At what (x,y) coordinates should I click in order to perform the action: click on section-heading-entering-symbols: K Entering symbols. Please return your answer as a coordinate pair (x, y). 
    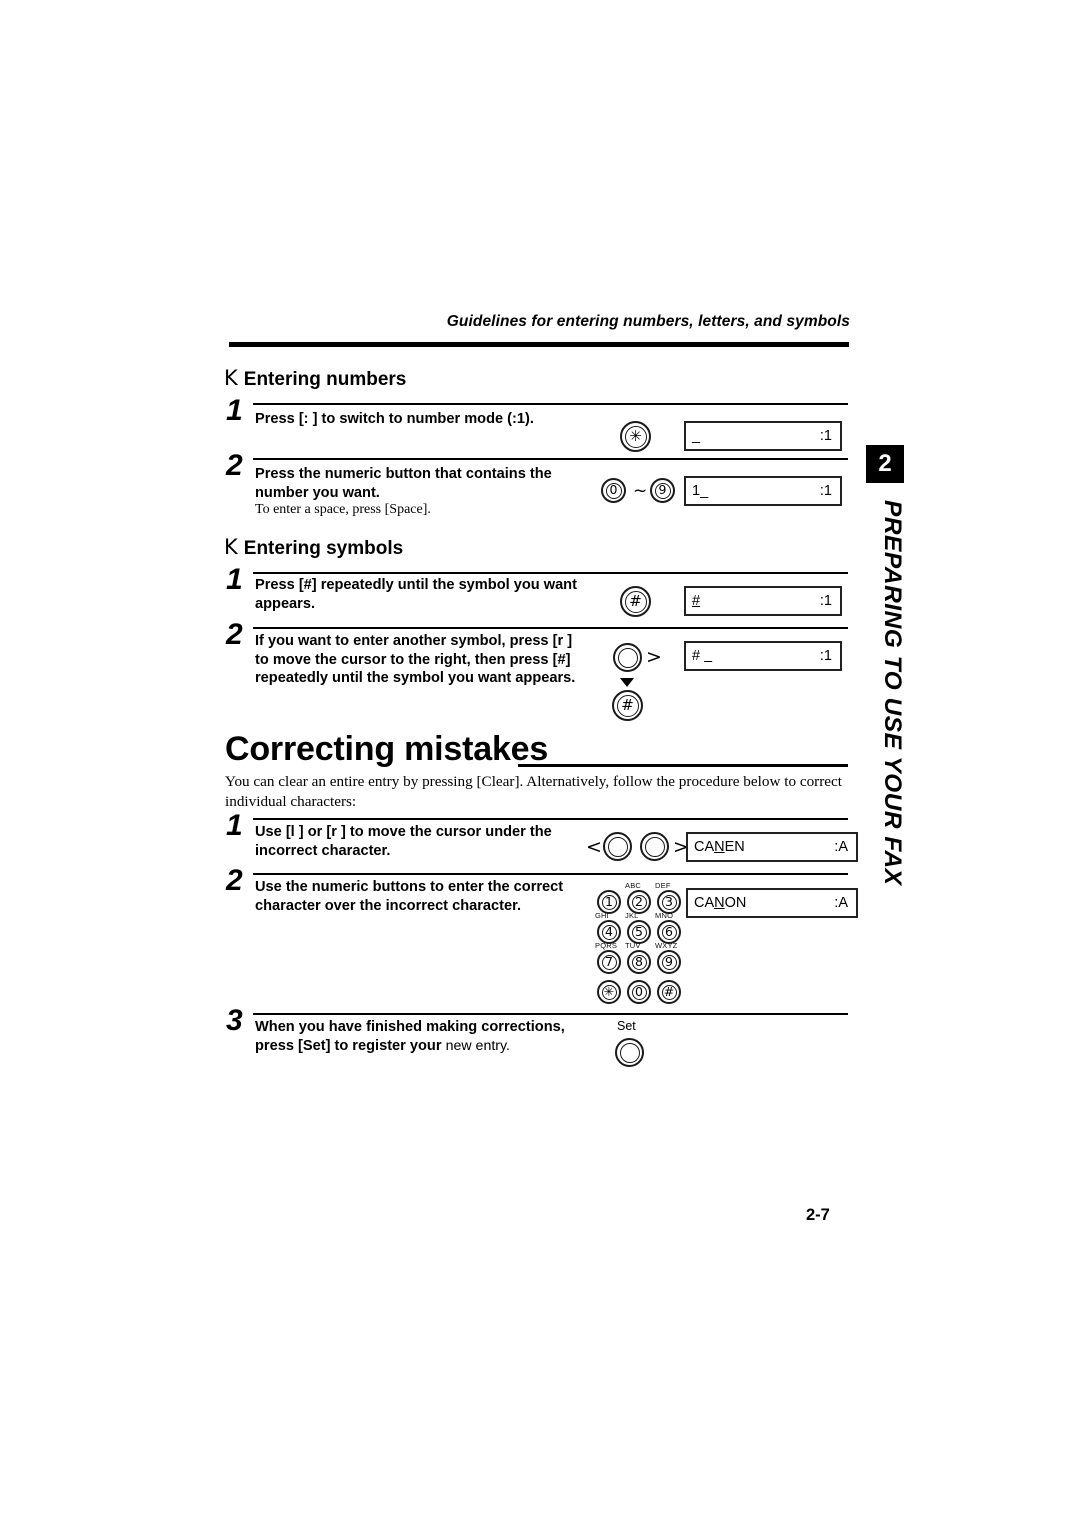
    Looking at the image, I should click on (313, 547).